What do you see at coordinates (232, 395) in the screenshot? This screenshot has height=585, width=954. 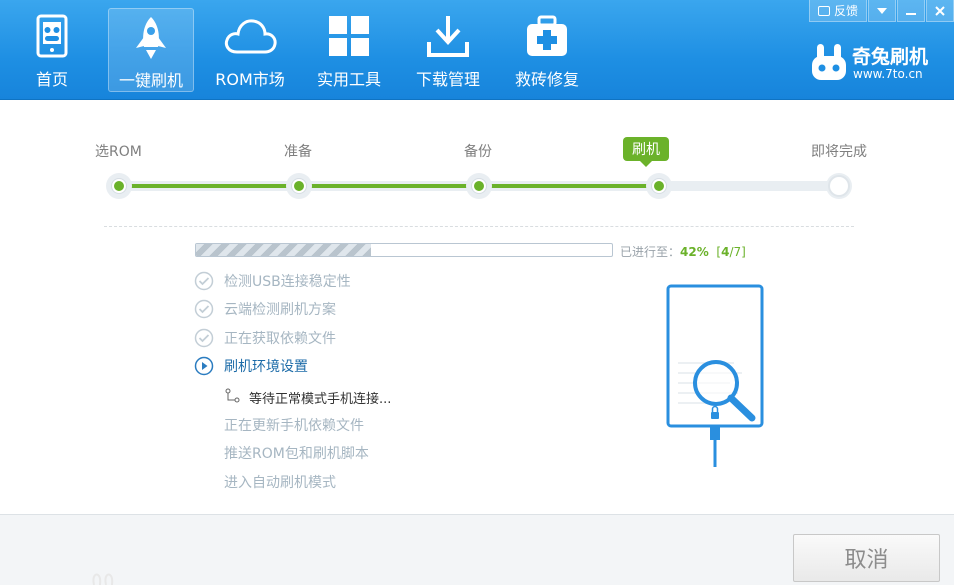 I see `tree-branch-icon` at bounding box center [232, 395].